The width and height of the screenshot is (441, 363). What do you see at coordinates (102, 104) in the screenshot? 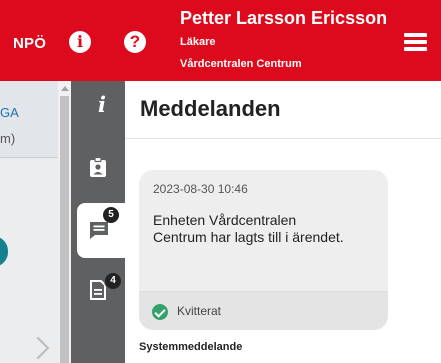
I see `tab-info-icon: i` at bounding box center [102, 104].